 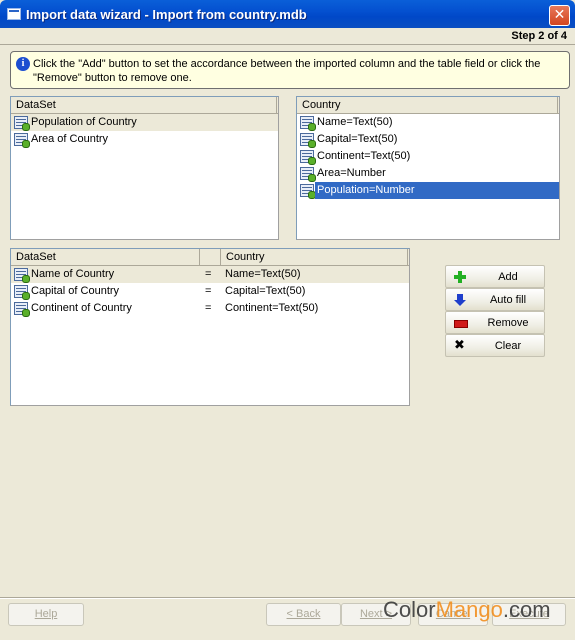 What do you see at coordinates (428, 156) in the screenshot?
I see `list-item: Continent=Text(50)` at bounding box center [428, 156].